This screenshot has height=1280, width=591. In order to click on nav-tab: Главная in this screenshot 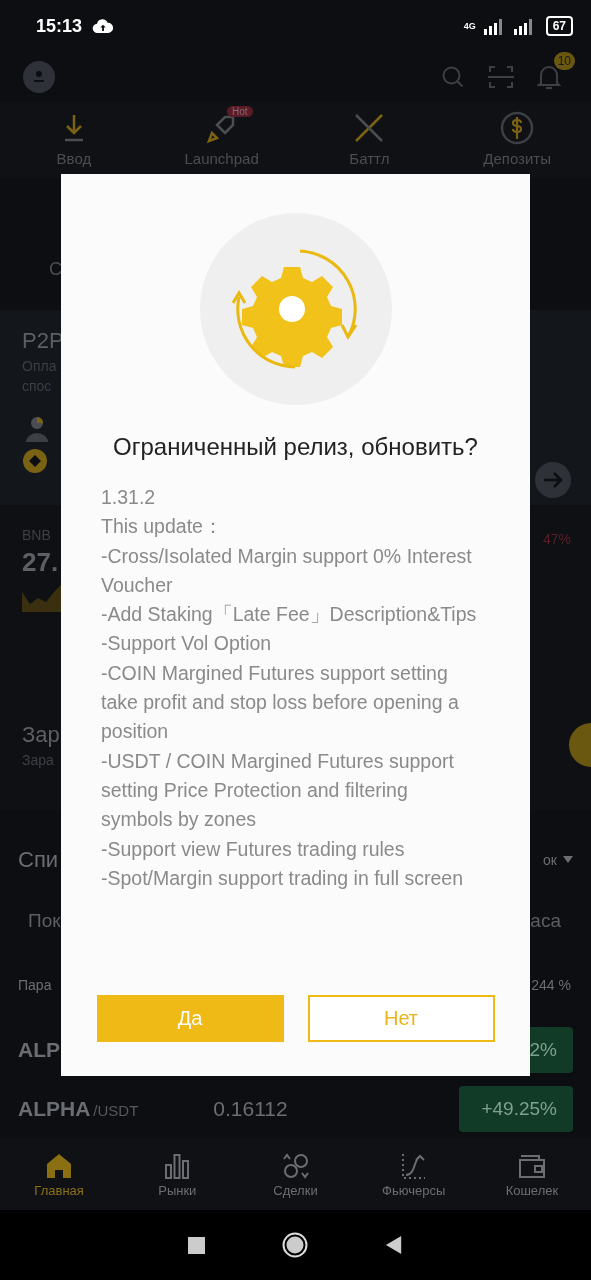, I will do `click(59, 1174)`.